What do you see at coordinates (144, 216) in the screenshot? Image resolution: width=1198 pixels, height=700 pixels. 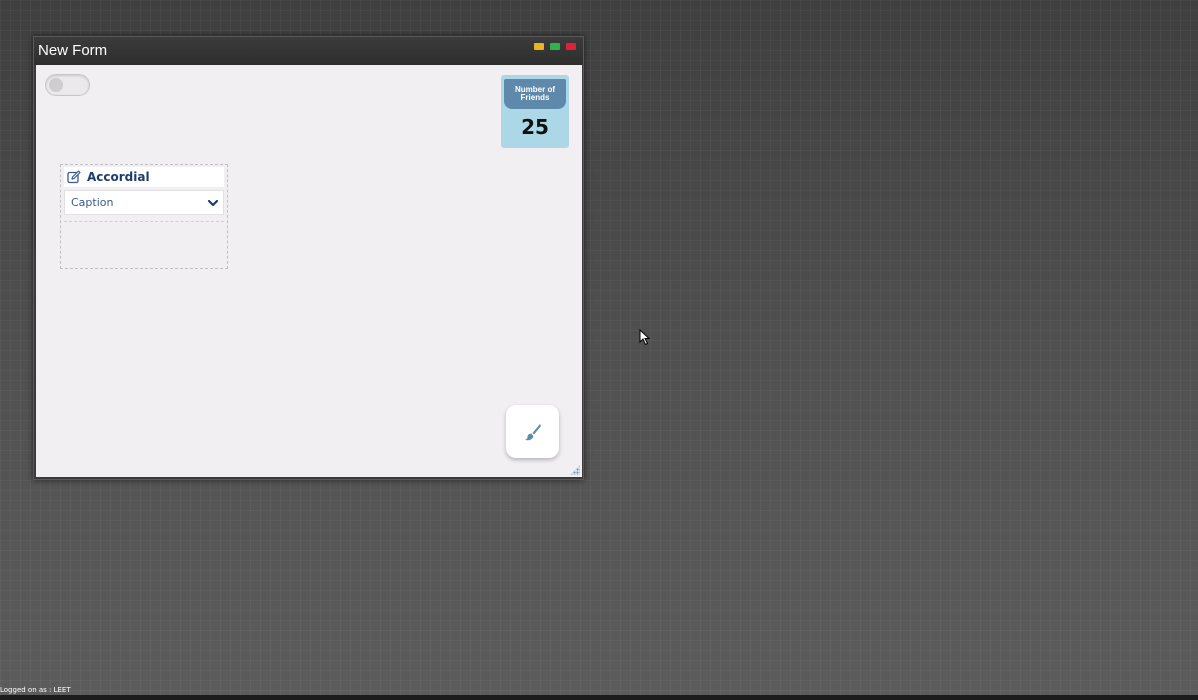 I see `accordion: Accordial Caption` at bounding box center [144, 216].